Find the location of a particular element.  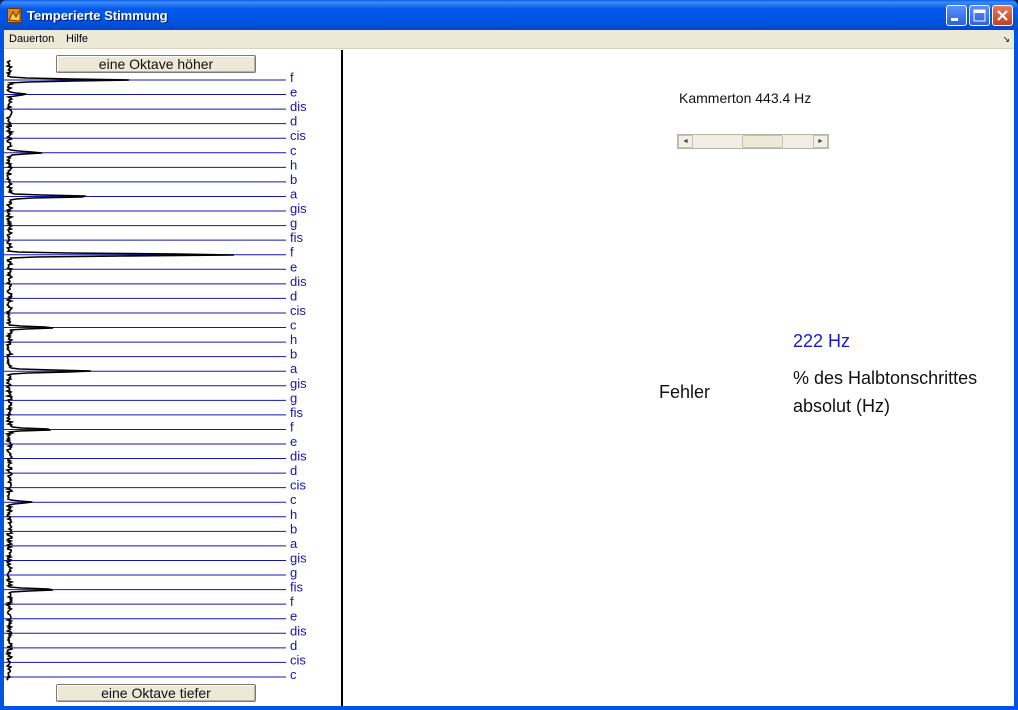

percent-error-label: % des Halbtonschrittes is located at coordinates (885, 378).